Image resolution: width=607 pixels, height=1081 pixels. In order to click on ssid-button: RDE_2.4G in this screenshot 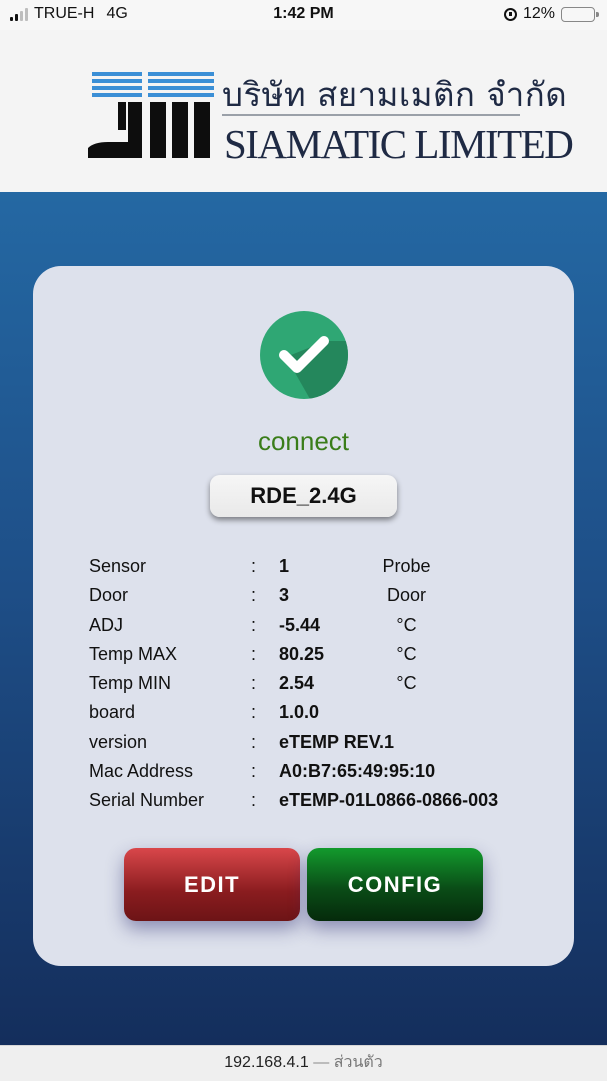, I will do `click(303, 496)`.